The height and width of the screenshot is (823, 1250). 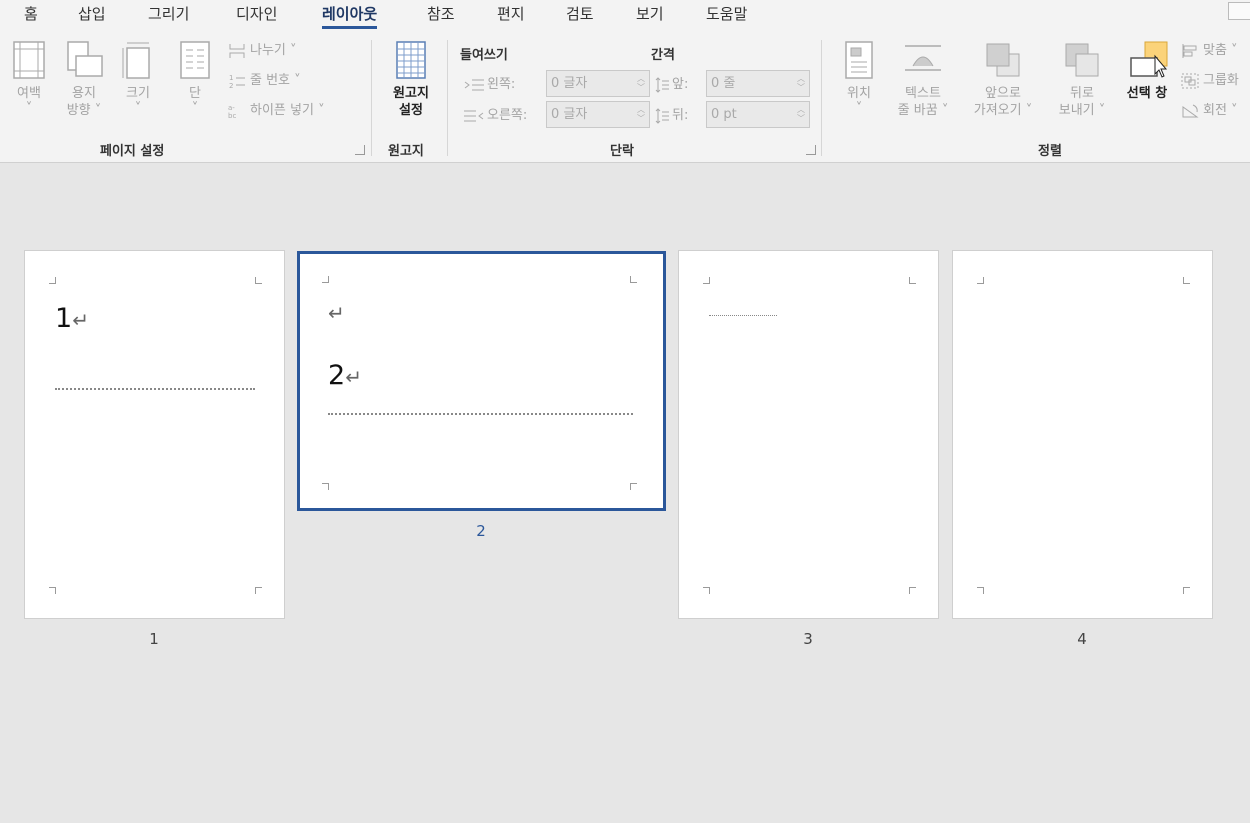 I want to click on size-button: 크기 ˅, so click(x=138, y=79).